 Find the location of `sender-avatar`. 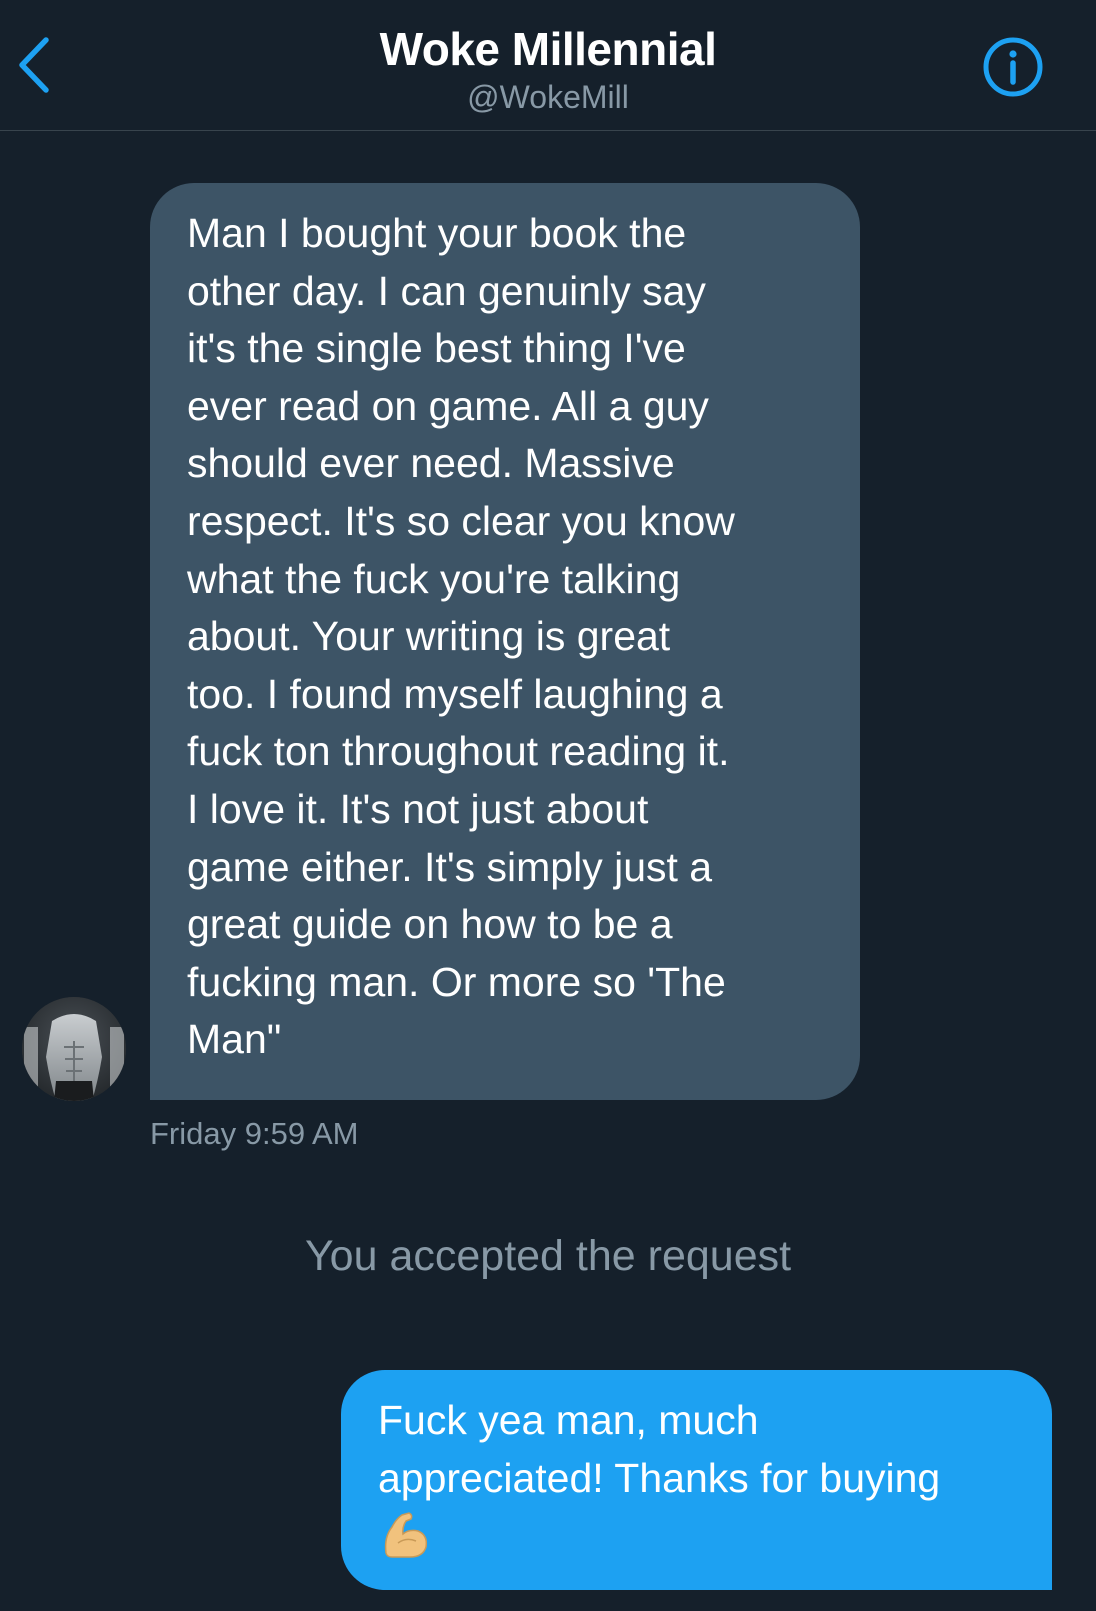

sender-avatar is located at coordinates (74, 1049).